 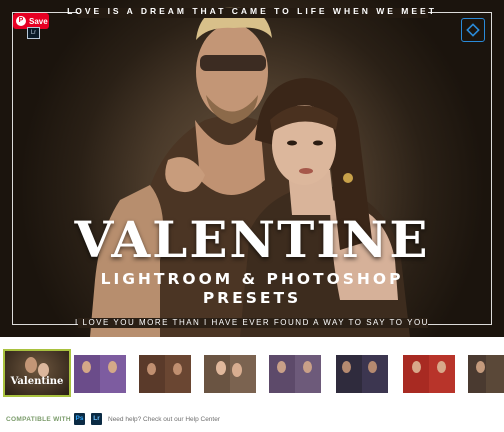 I want to click on compatible-with-label: COMPATIBLE WITH, so click(x=38, y=419).